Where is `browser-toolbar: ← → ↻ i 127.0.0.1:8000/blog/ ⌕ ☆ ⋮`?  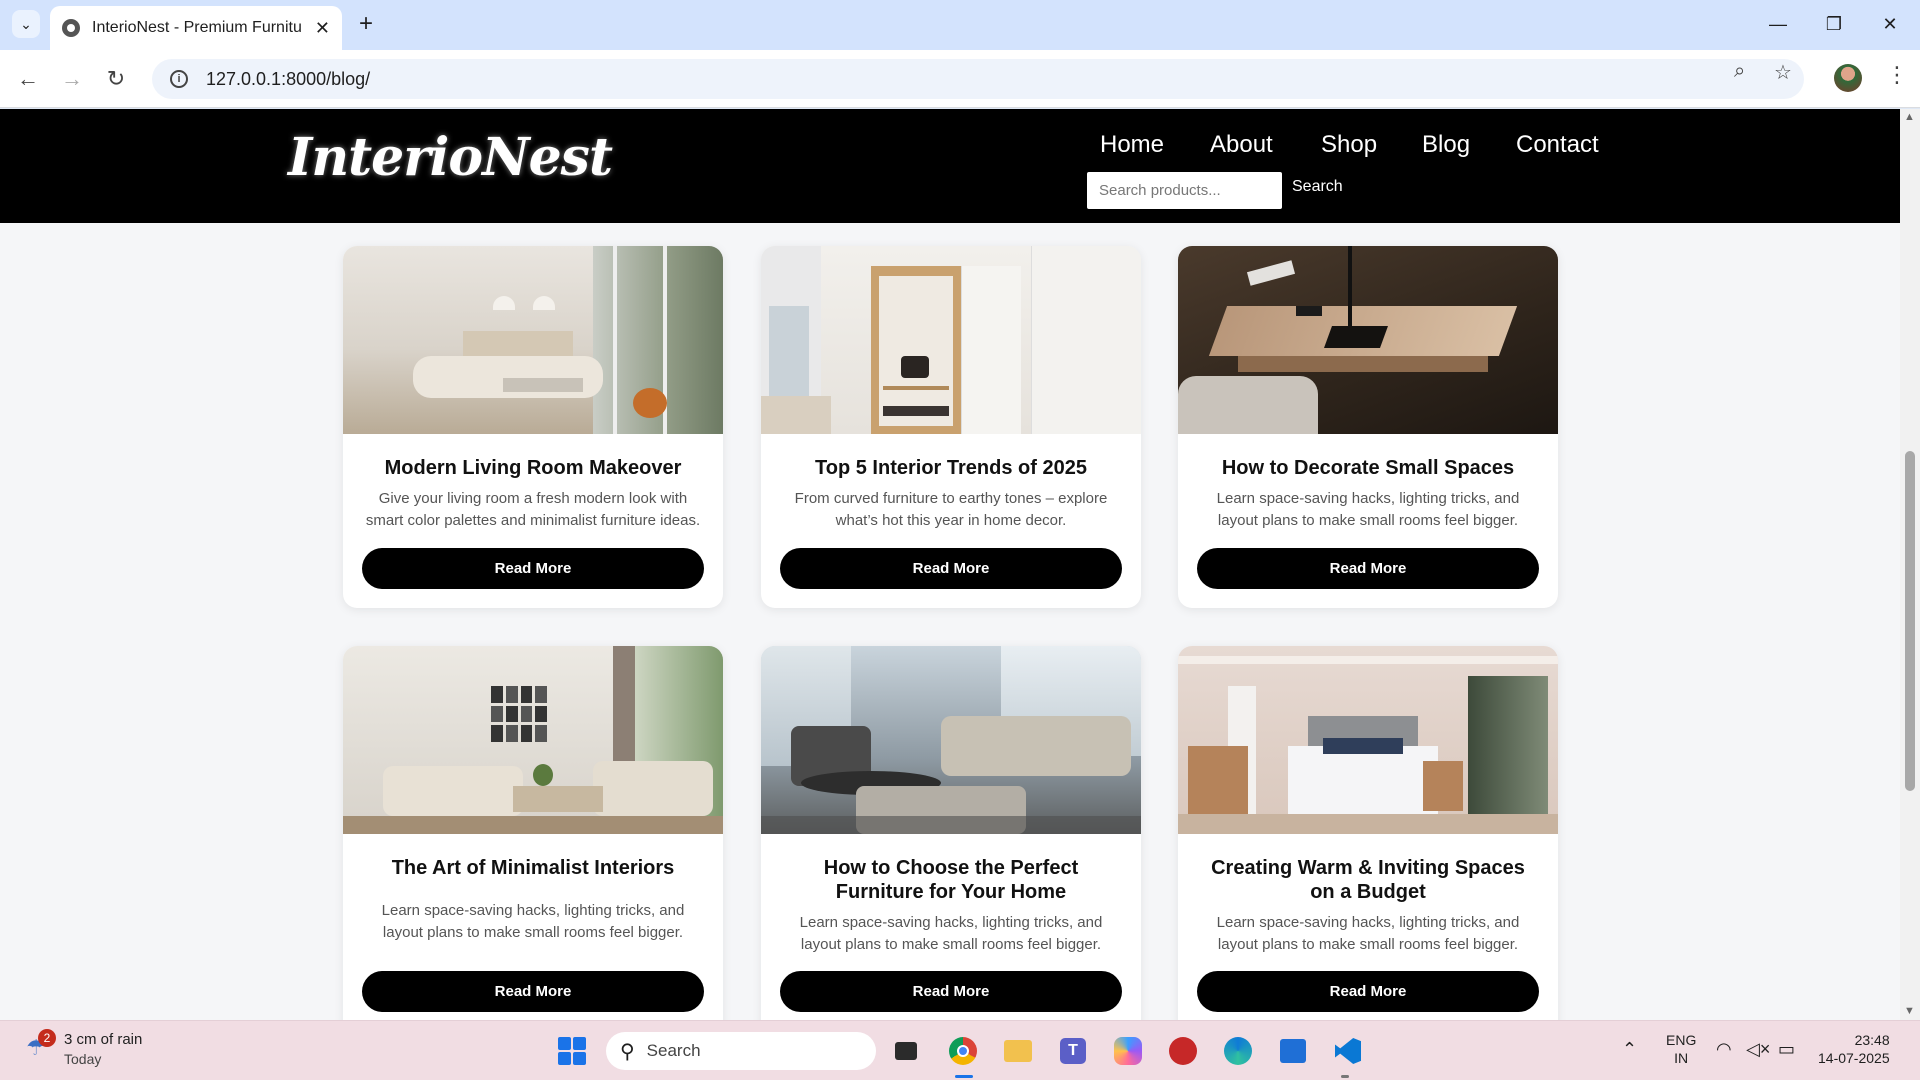
browser-toolbar: ← → ↻ i 127.0.0.1:8000/blog/ ⌕ ☆ ⋮ is located at coordinates (960, 79).